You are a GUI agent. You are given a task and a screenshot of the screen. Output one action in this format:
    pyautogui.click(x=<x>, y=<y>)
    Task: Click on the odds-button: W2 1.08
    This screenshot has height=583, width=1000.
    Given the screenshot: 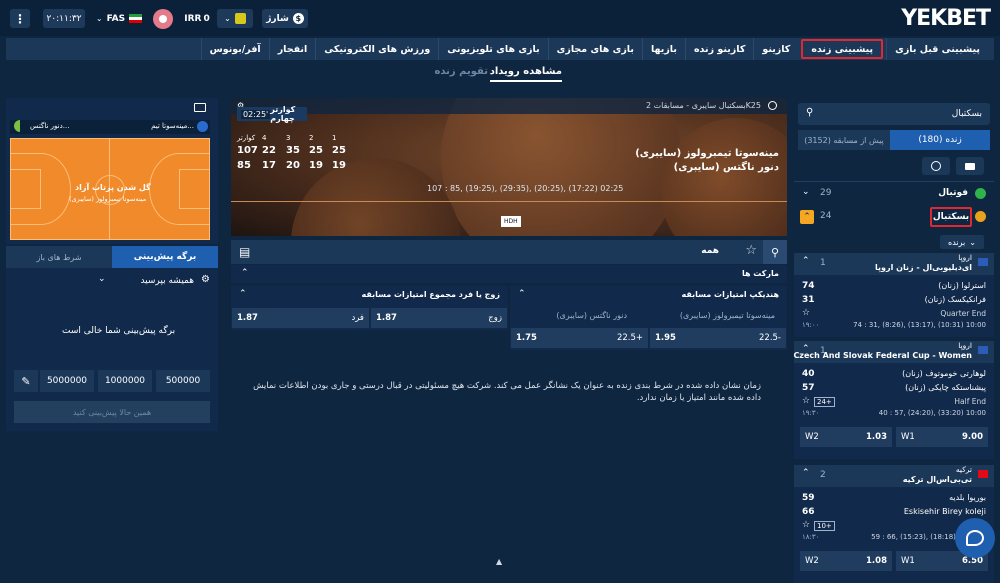 What is the action you would take?
    pyautogui.click(x=846, y=561)
    